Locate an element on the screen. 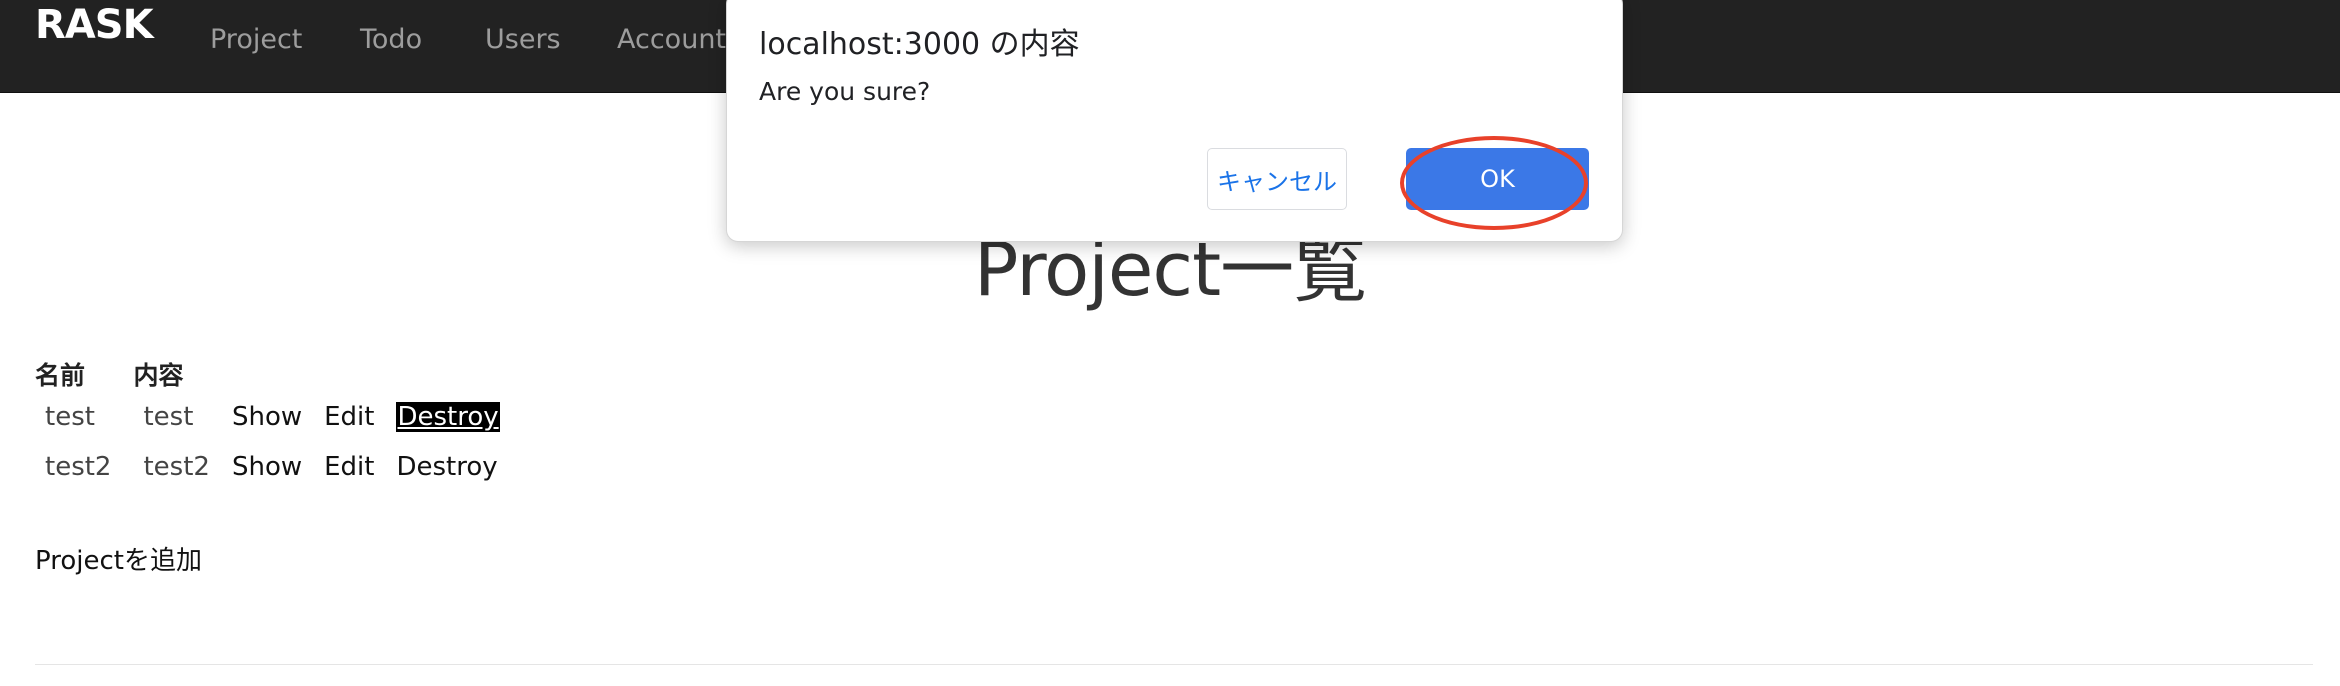  column-header-name: 名前 is located at coordinates (60, 375).